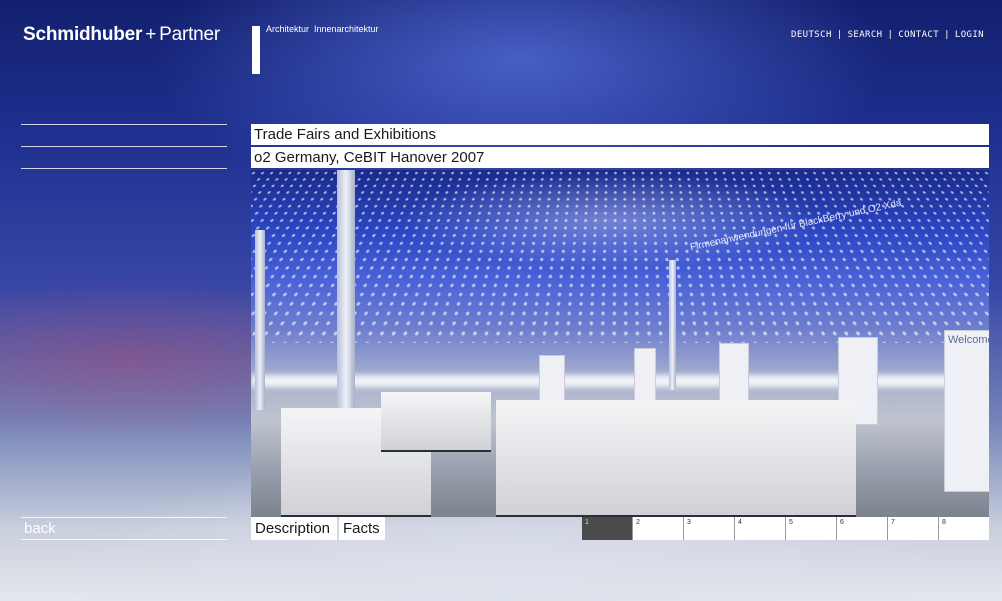 Image resolution: width=1002 pixels, height=601 pixels. Describe the element at coordinates (190, 34) in the screenshot. I see `logo-partner: Partner` at that location.